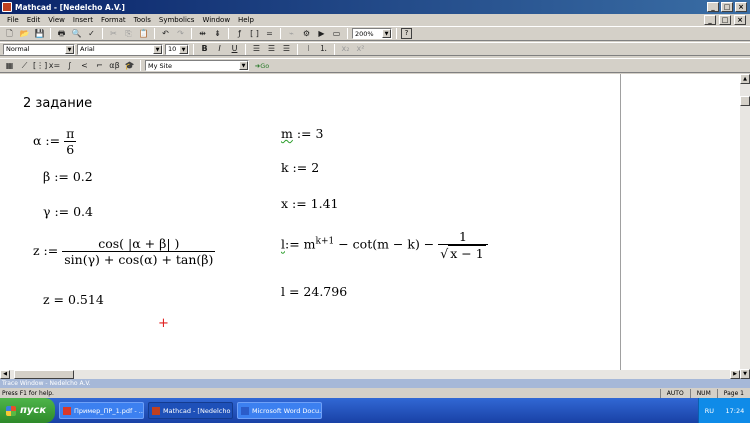  What do you see at coordinates (27, 410) in the screenshot?
I see `start-button: пуск` at bounding box center [27, 410].